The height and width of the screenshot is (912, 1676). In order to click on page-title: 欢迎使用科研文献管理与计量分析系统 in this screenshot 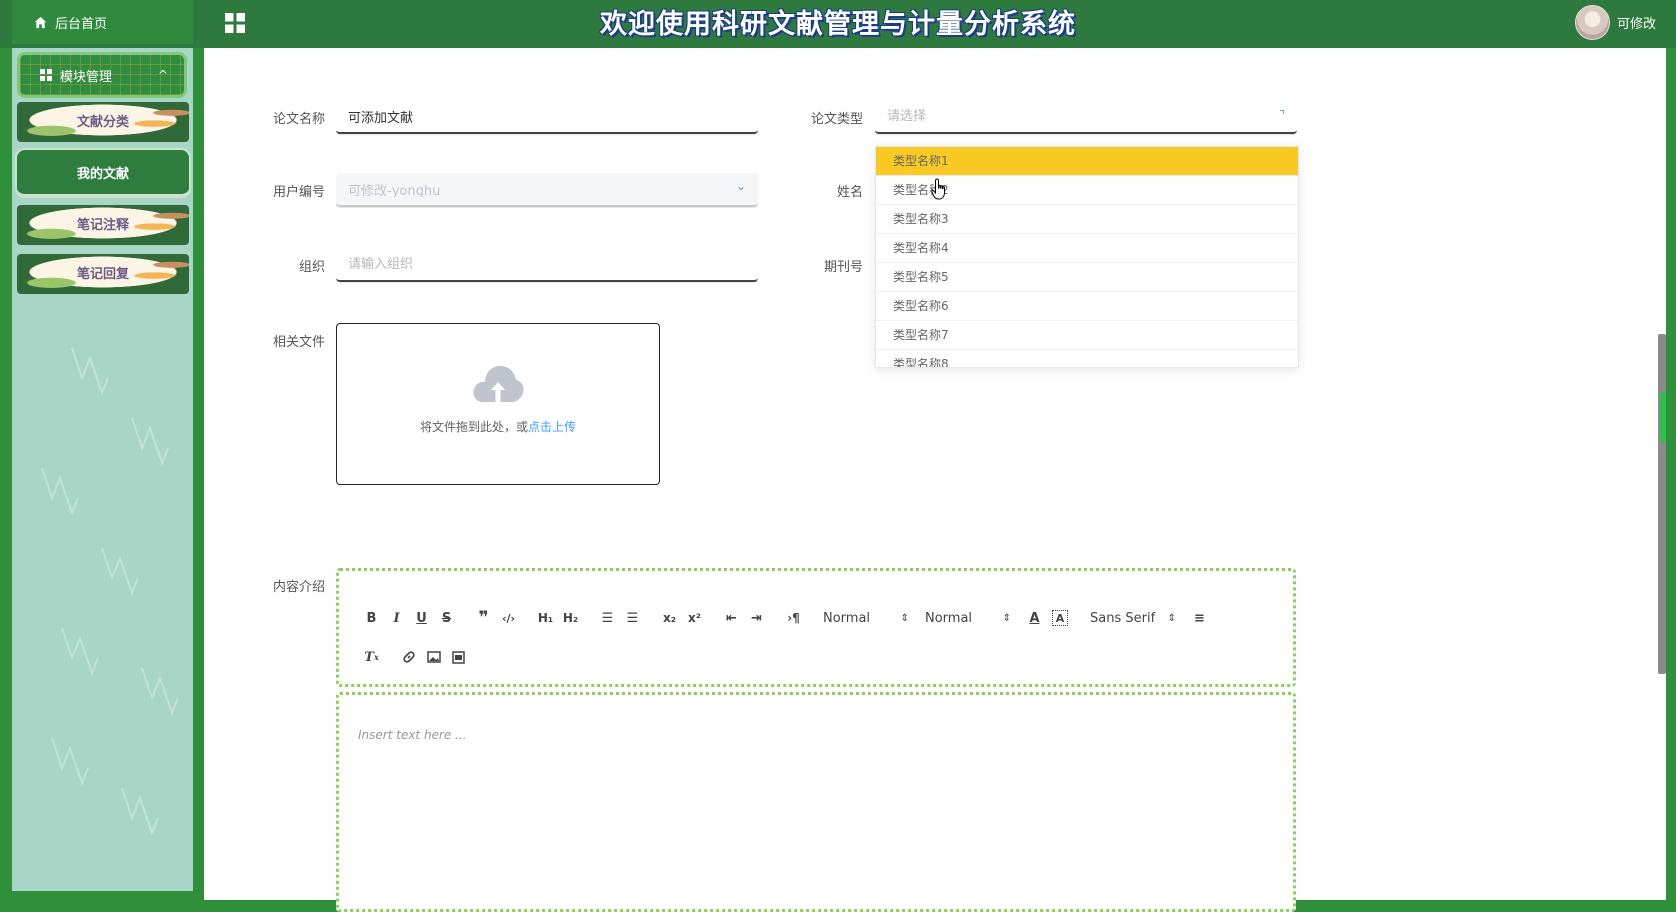, I will do `click(838, 24)`.